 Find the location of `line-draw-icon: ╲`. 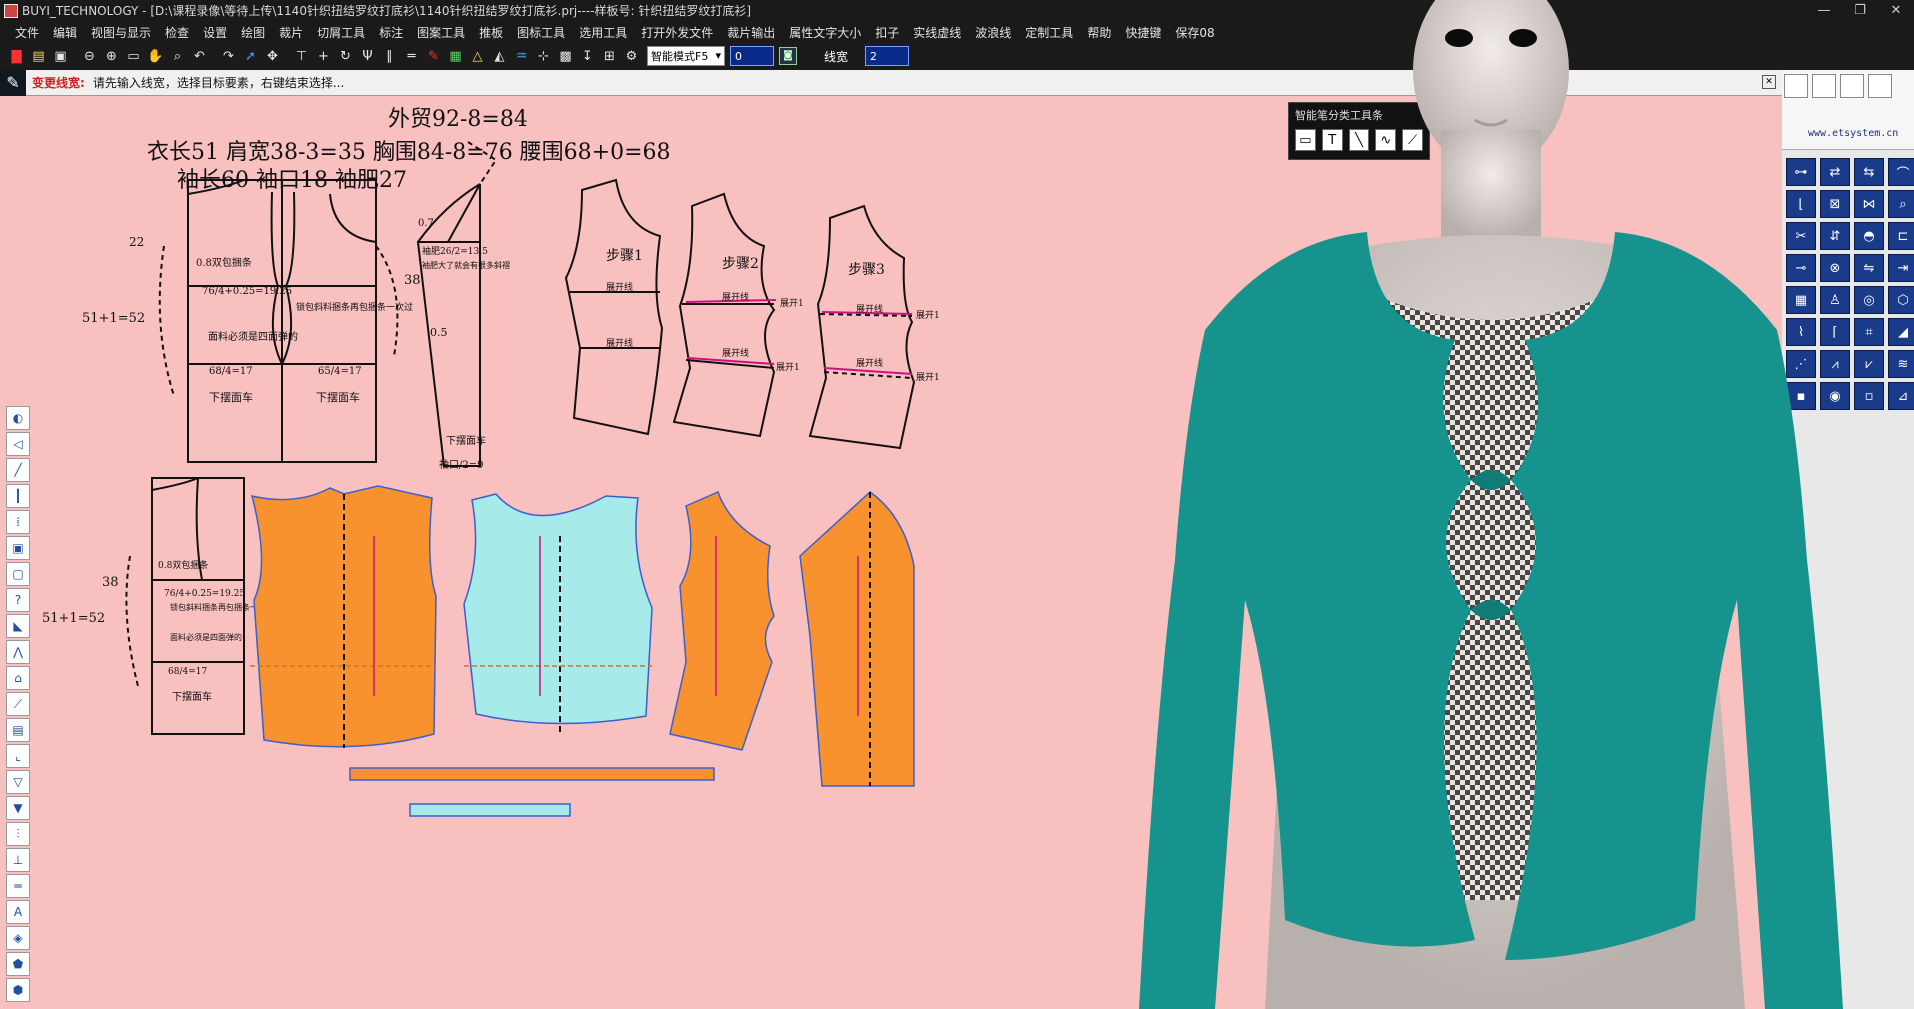

line-draw-icon: ╲ is located at coordinates (1359, 140).